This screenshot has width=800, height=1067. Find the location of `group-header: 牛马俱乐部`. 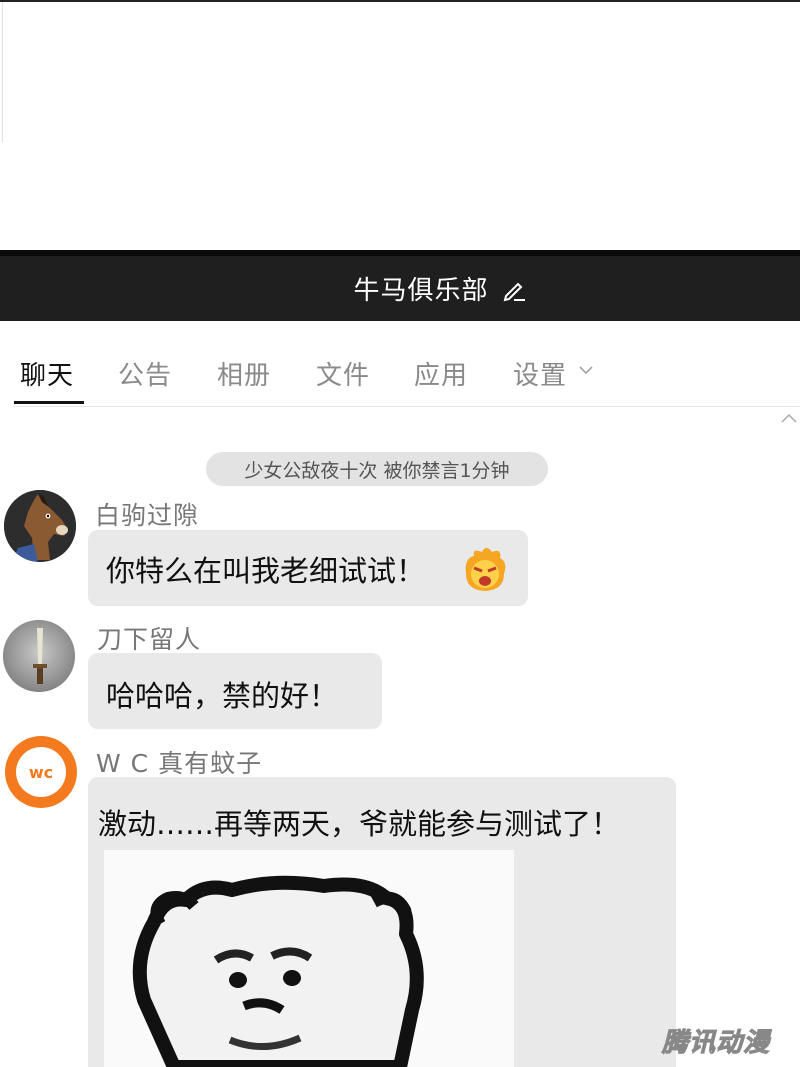

group-header: 牛马俱乐部 is located at coordinates (400, 285).